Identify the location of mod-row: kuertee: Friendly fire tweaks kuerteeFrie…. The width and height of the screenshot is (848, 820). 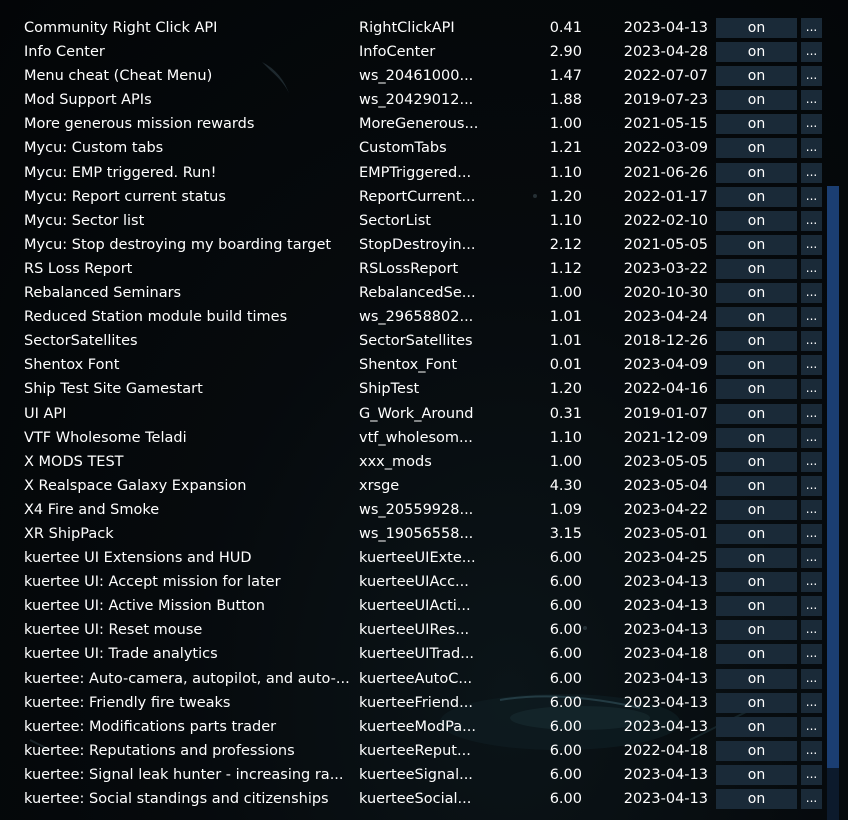
(424, 703).